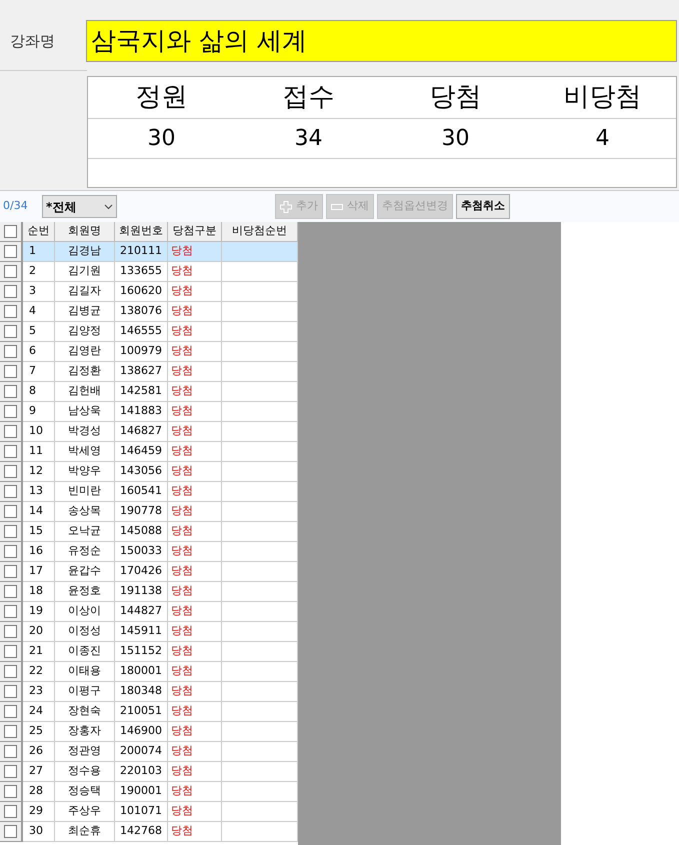 This screenshot has height=845, width=679. I want to click on table-row: 24 장현숙 210051 당첨, so click(149, 712).